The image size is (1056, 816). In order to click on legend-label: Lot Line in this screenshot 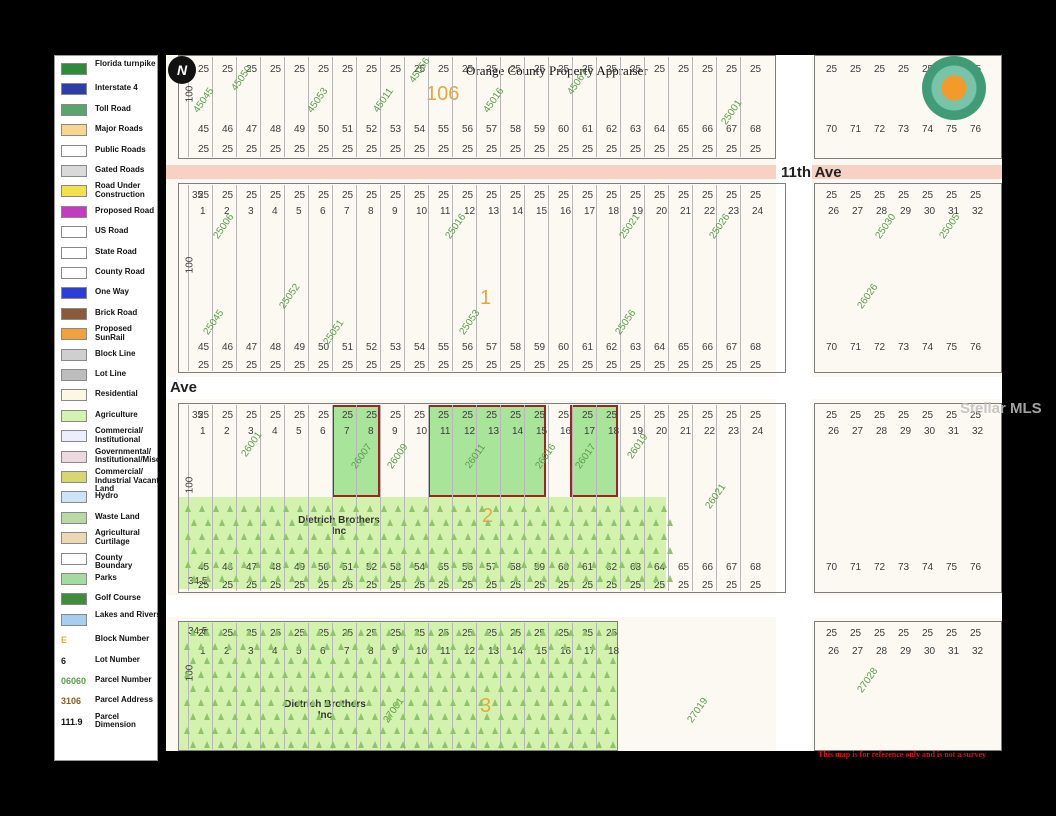, I will do `click(111, 373)`.